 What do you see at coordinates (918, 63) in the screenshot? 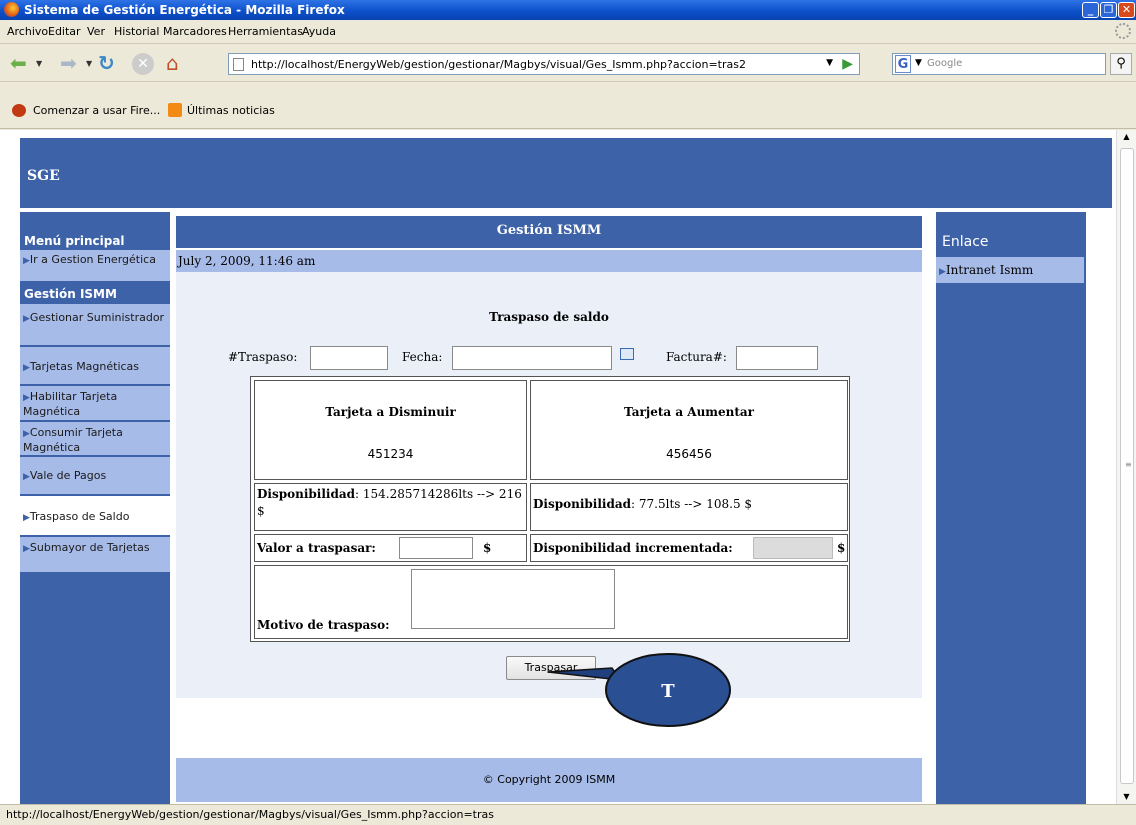
I see `engine-dropdown-icon: ▼` at bounding box center [918, 63].